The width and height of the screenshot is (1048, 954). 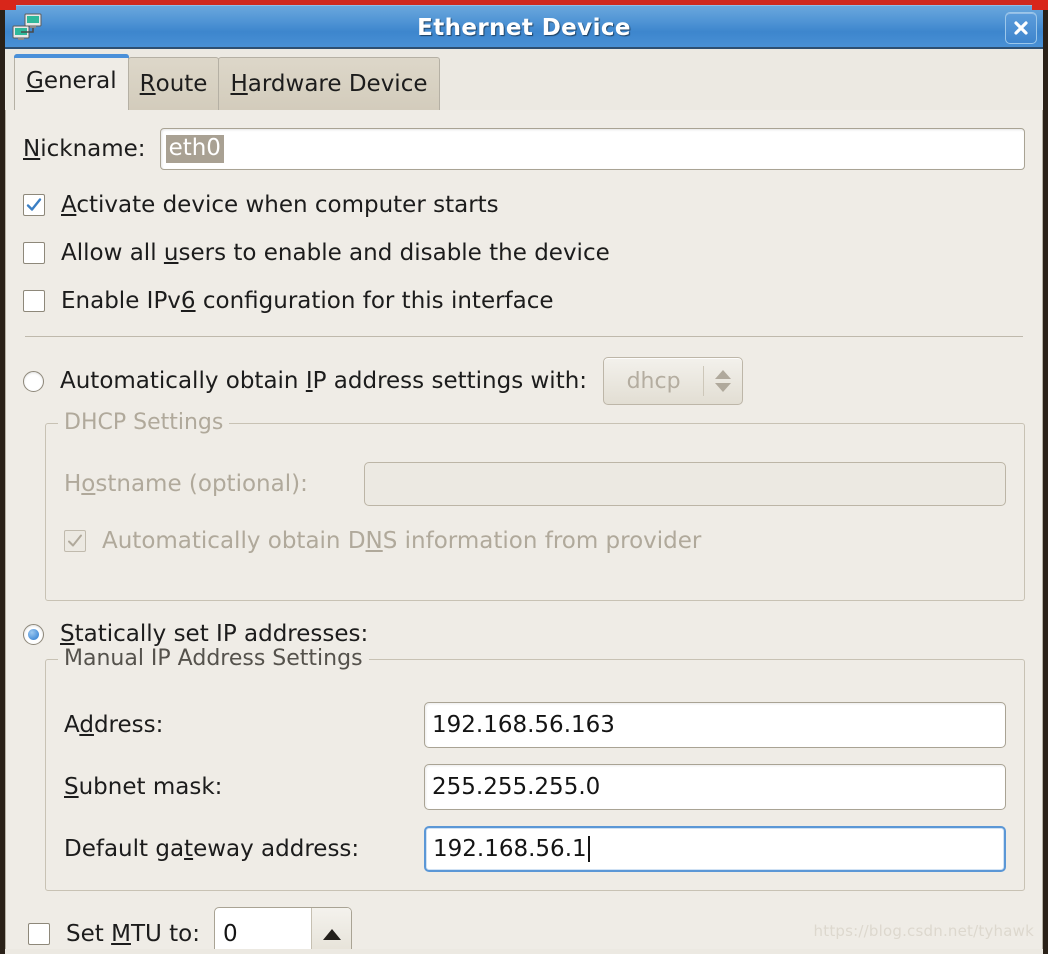 I want to click on tab-route-mnemonic: R, so click(x=147, y=84).